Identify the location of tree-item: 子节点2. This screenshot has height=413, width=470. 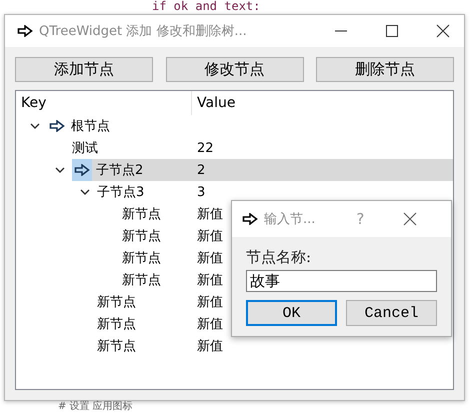
(134, 170).